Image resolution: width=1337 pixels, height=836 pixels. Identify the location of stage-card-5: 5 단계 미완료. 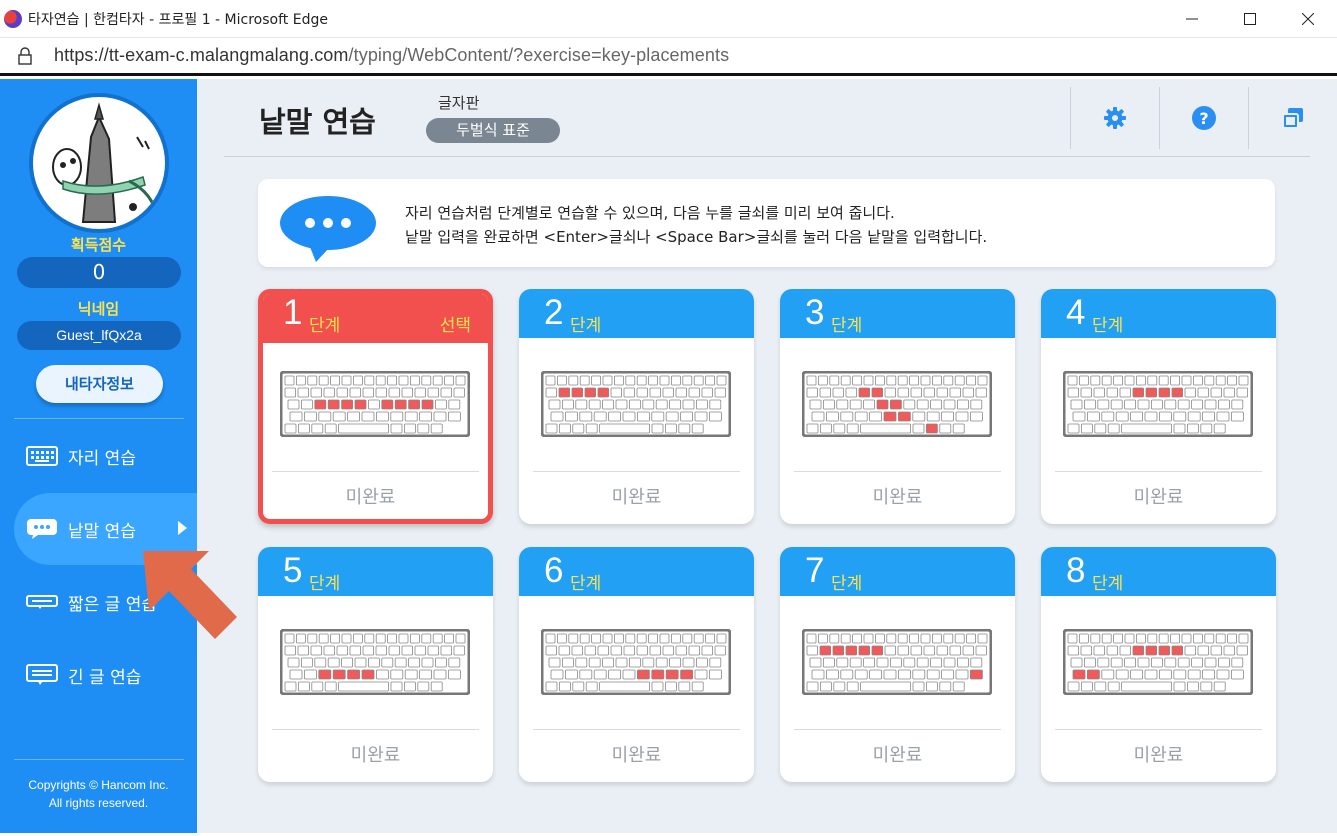
(375, 664).